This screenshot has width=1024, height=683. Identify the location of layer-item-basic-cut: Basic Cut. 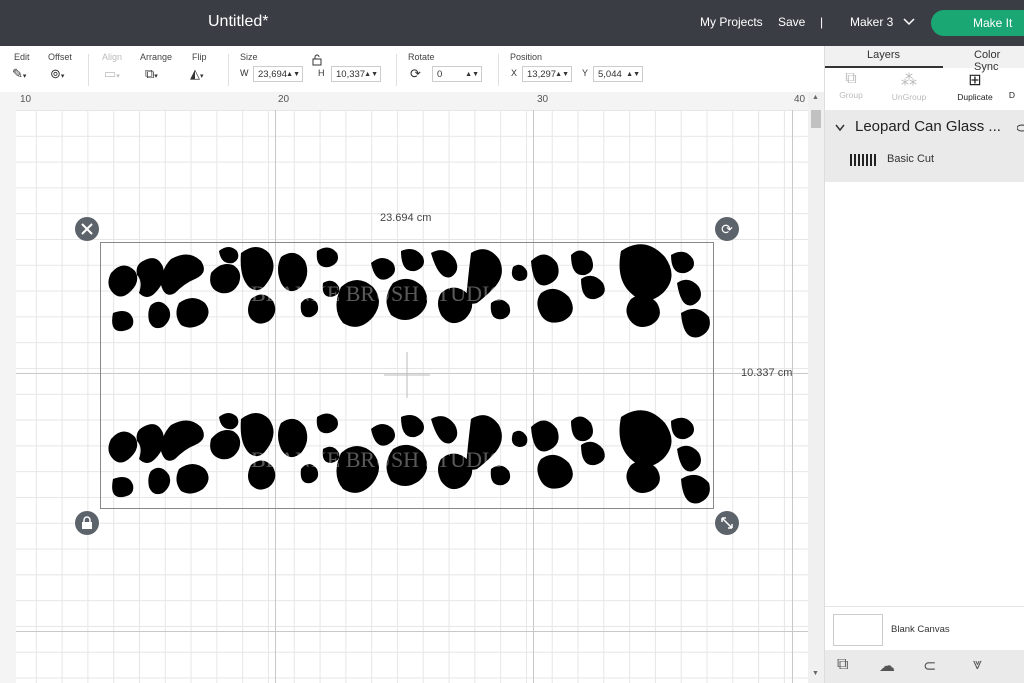
(910, 159).